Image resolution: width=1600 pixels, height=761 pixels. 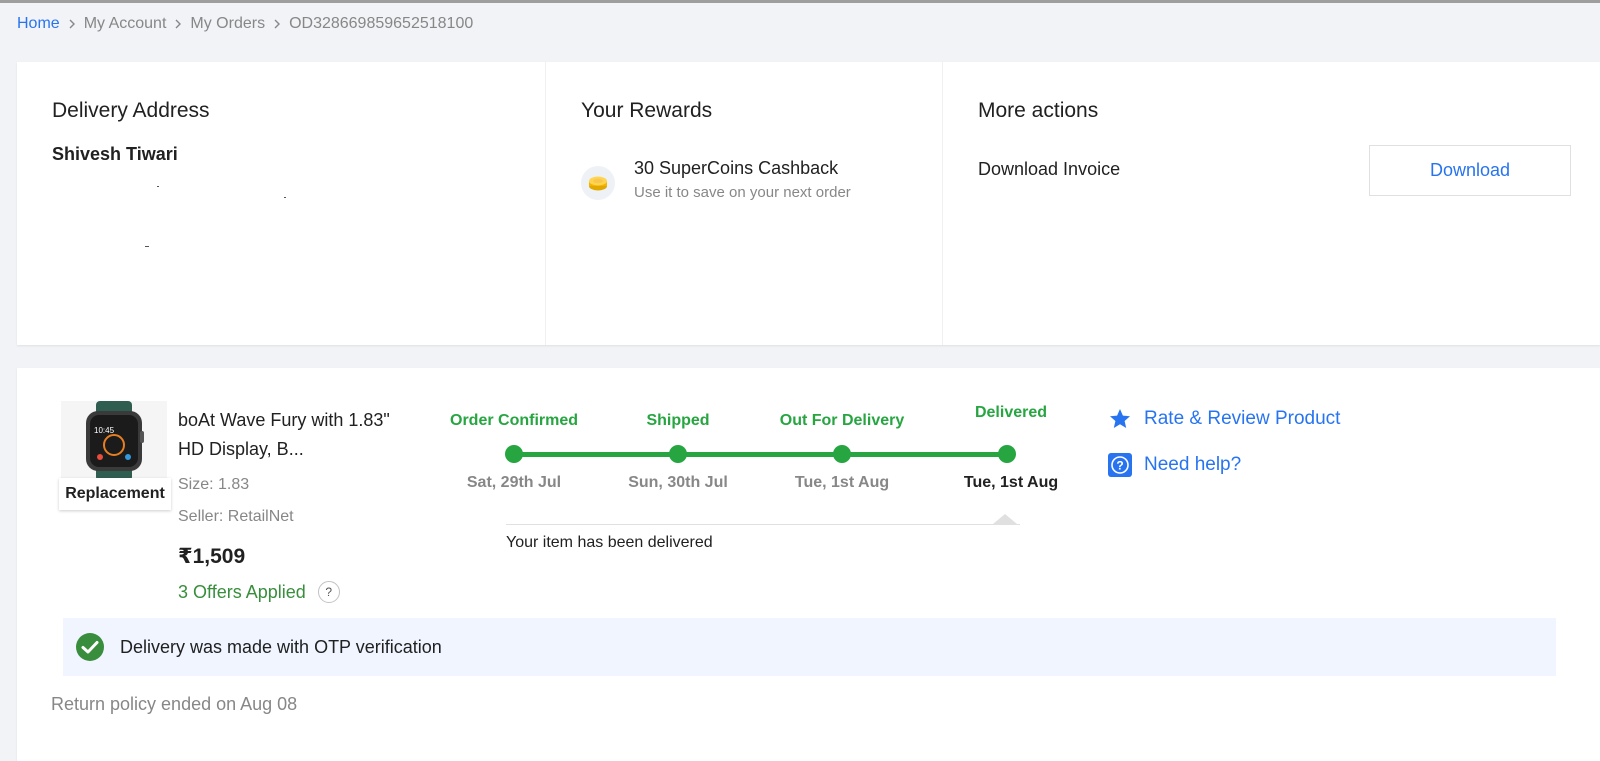 I want to click on offers-applied: 3 Offers Applied ?, so click(x=259, y=592).